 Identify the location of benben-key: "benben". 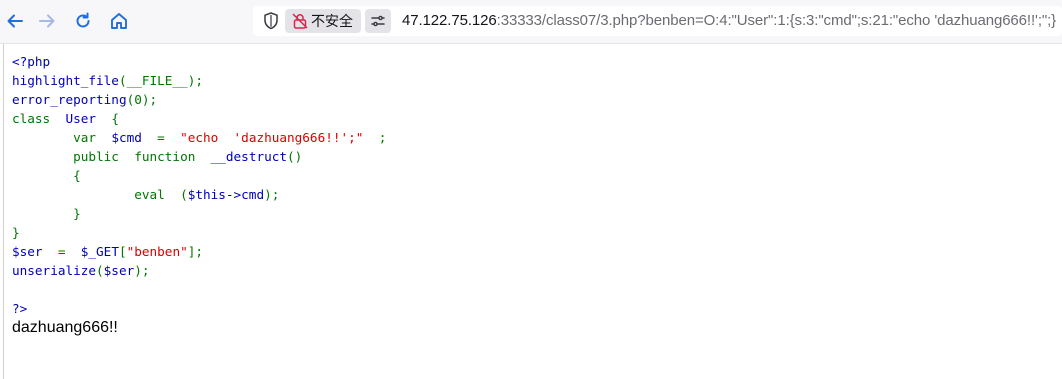
(157, 251).